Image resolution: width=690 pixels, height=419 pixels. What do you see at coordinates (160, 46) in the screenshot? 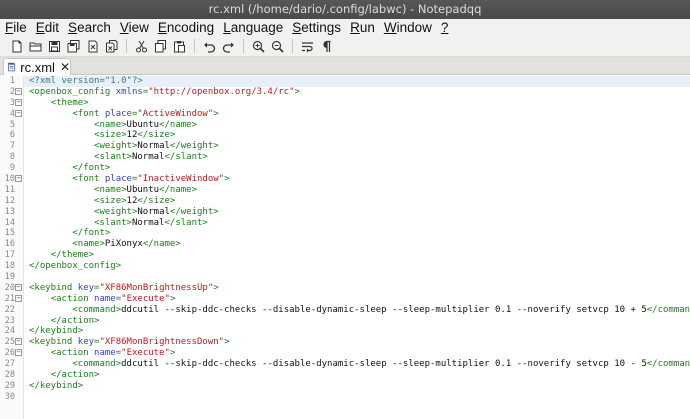
I see `copy-button` at bounding box center [160, 46].